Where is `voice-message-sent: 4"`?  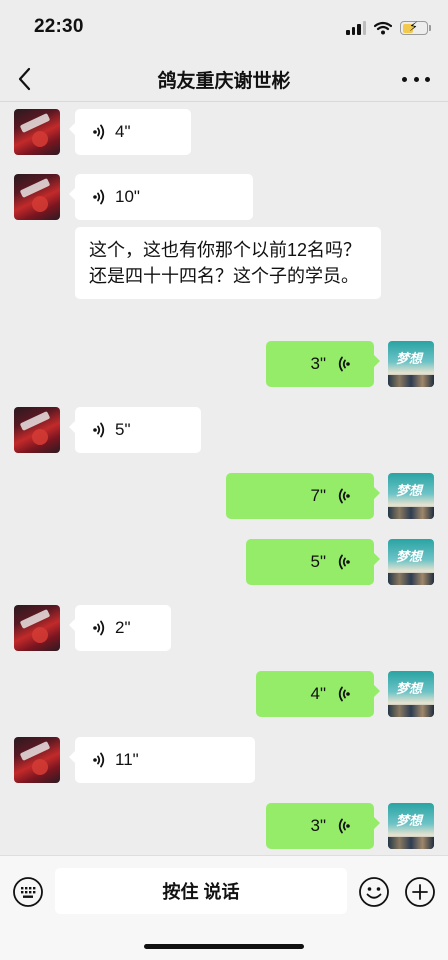 voice-message-sent: 4" is located at coordinates (318, 694).